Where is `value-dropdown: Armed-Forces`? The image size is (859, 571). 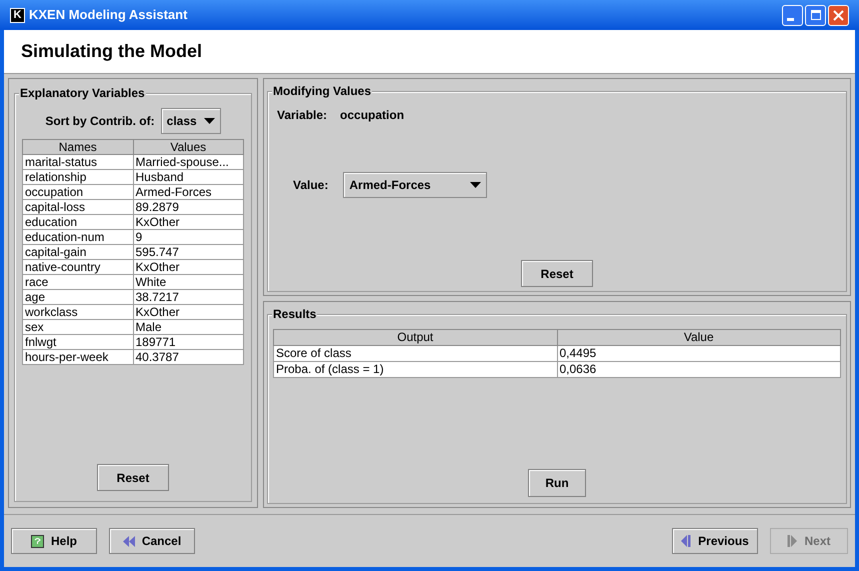 value-dropdown: Armed-Forces is located at coordinates (415, 185).